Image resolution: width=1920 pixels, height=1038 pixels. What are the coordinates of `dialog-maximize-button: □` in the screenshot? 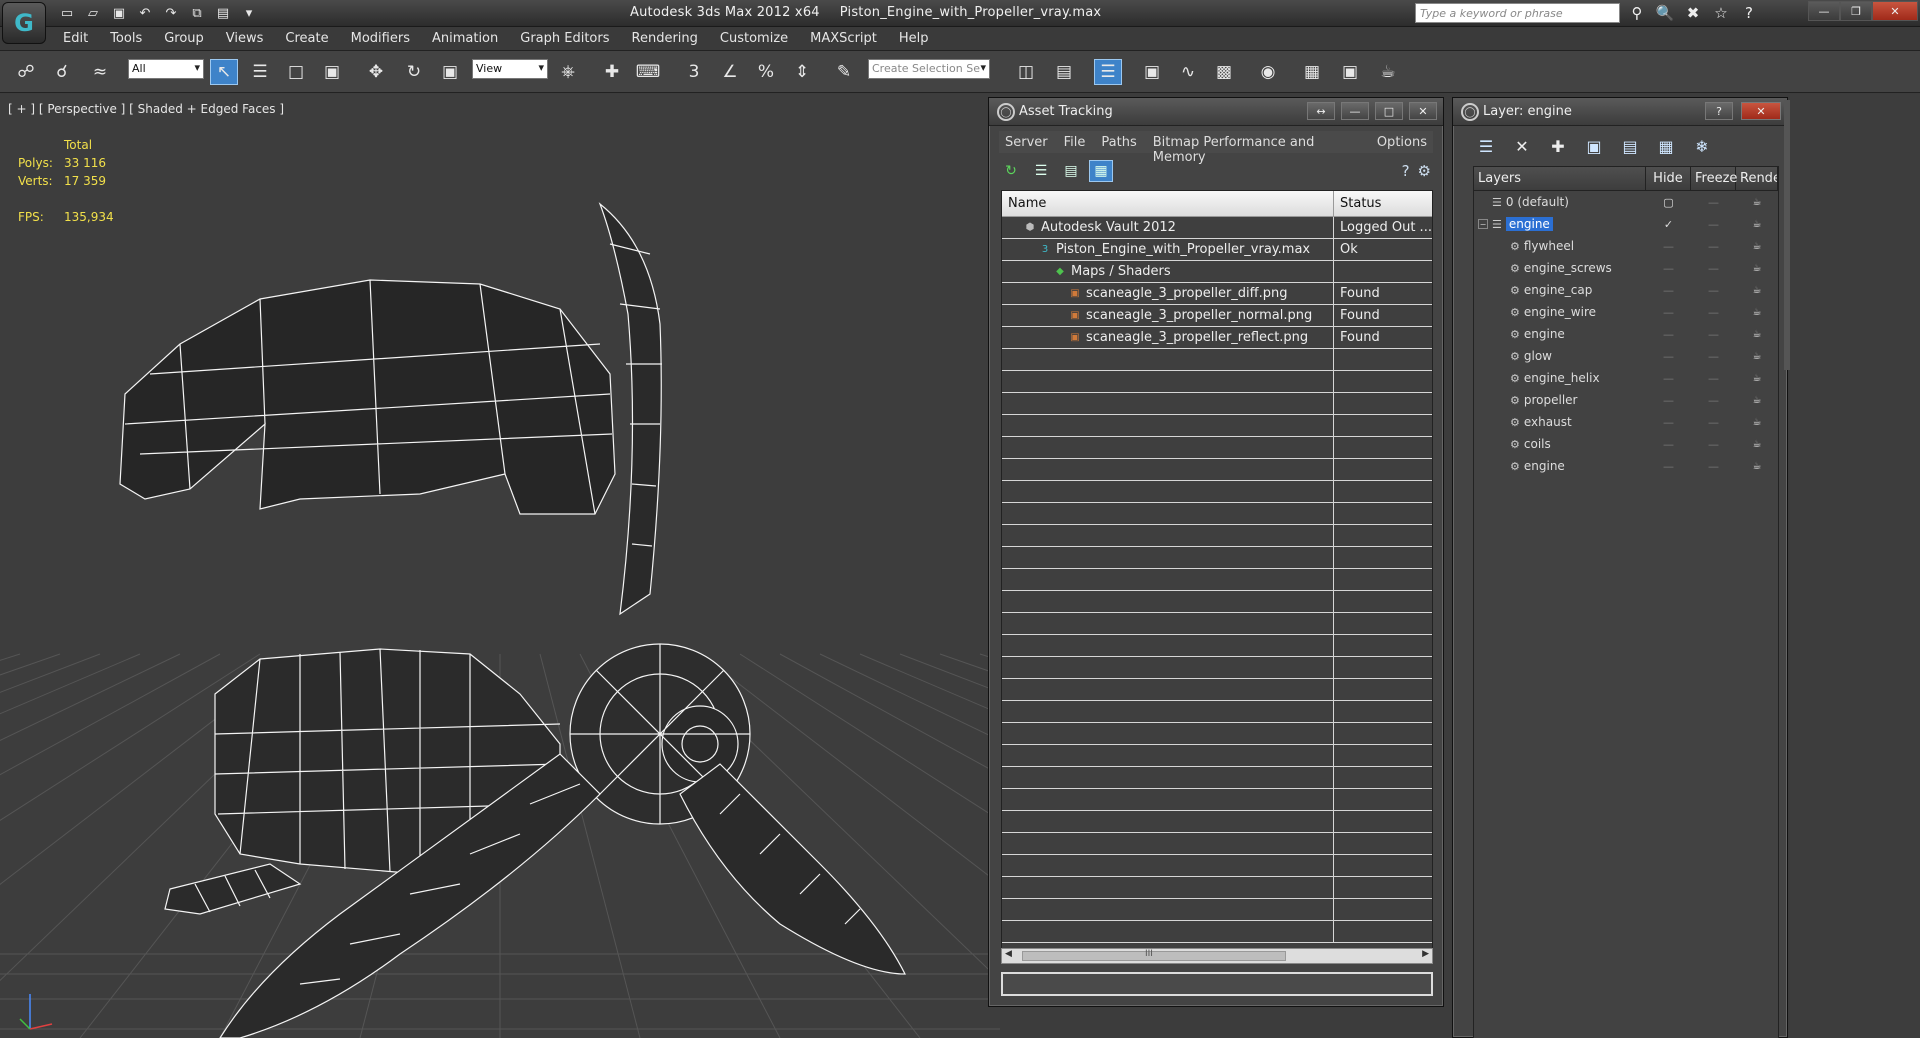 It's located at (1389, 111).